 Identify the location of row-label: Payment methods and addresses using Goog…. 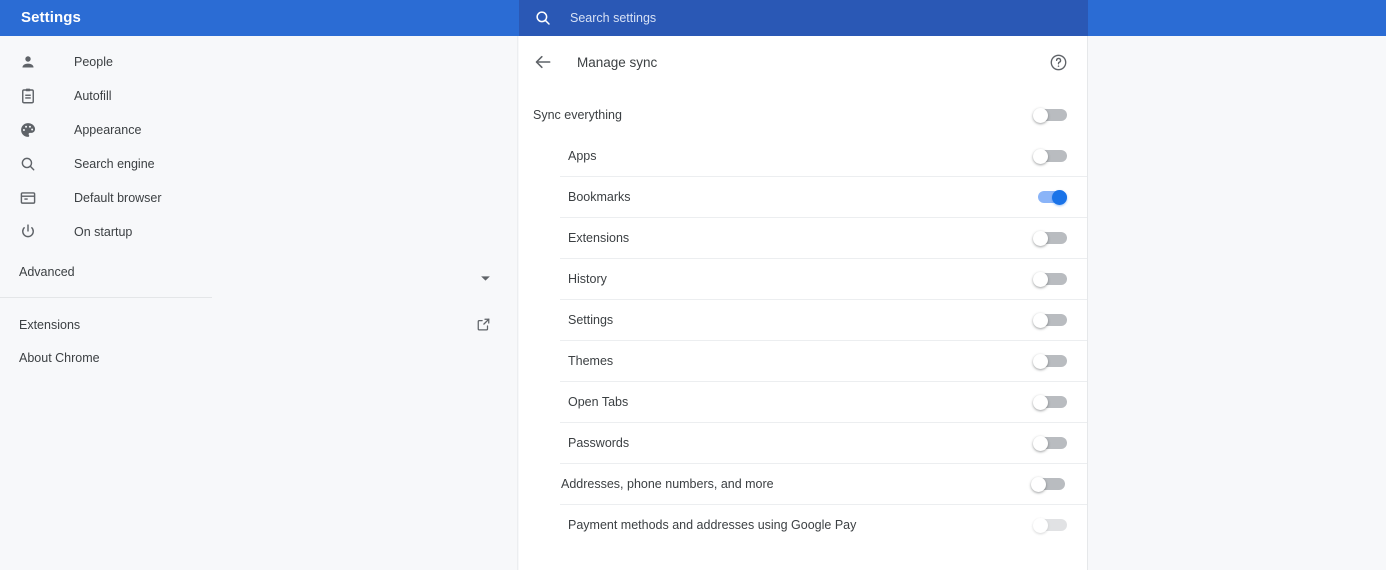
(712, 524).